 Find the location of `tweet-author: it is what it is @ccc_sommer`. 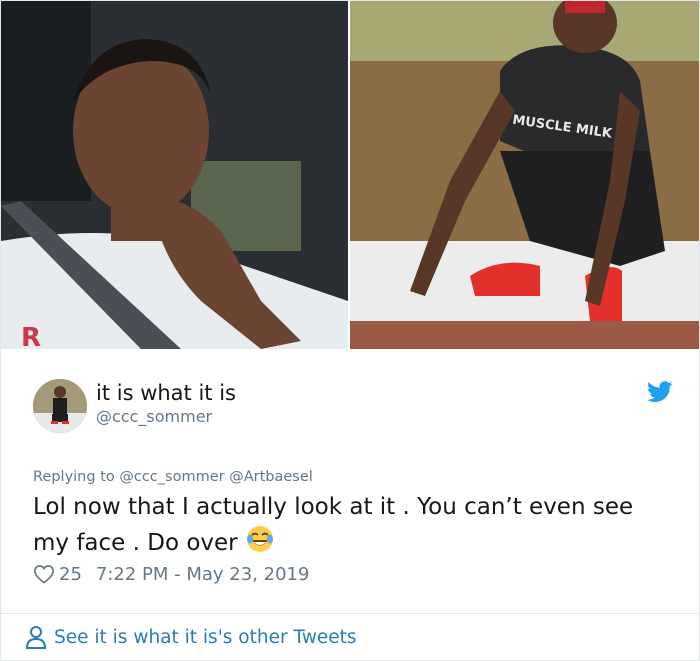

tweet-author: it is what it is @ccc_sommer is located at coordinates (353, 407).